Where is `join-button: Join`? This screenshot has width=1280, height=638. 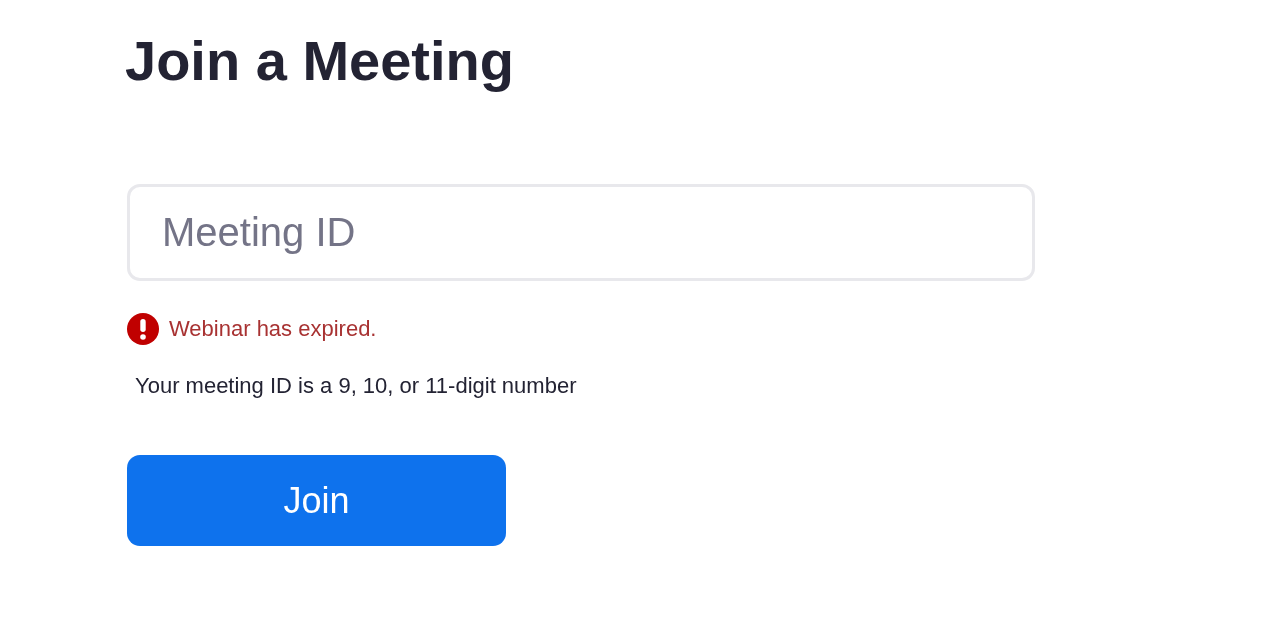 join-button: Join is located at coordinates (316, 500).